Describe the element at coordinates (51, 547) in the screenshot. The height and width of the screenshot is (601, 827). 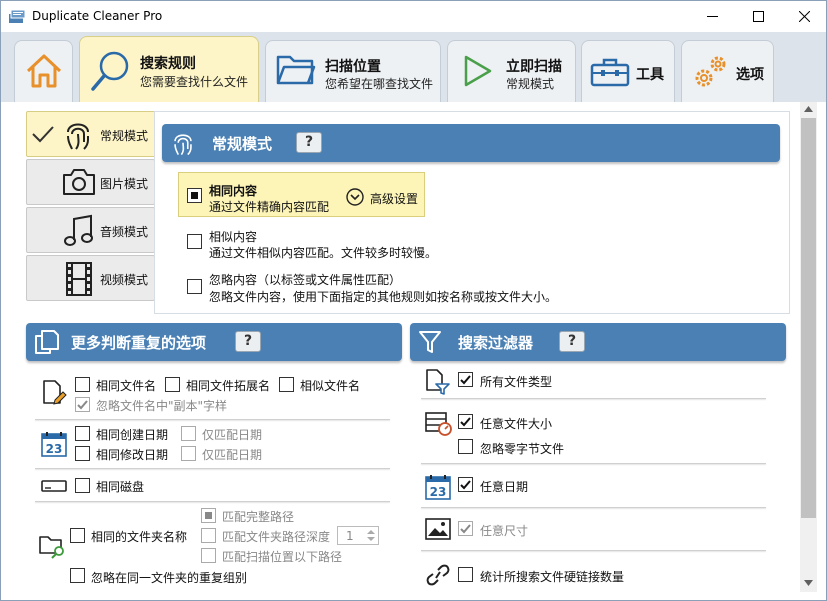
I see `folder-search-icon` at that location.